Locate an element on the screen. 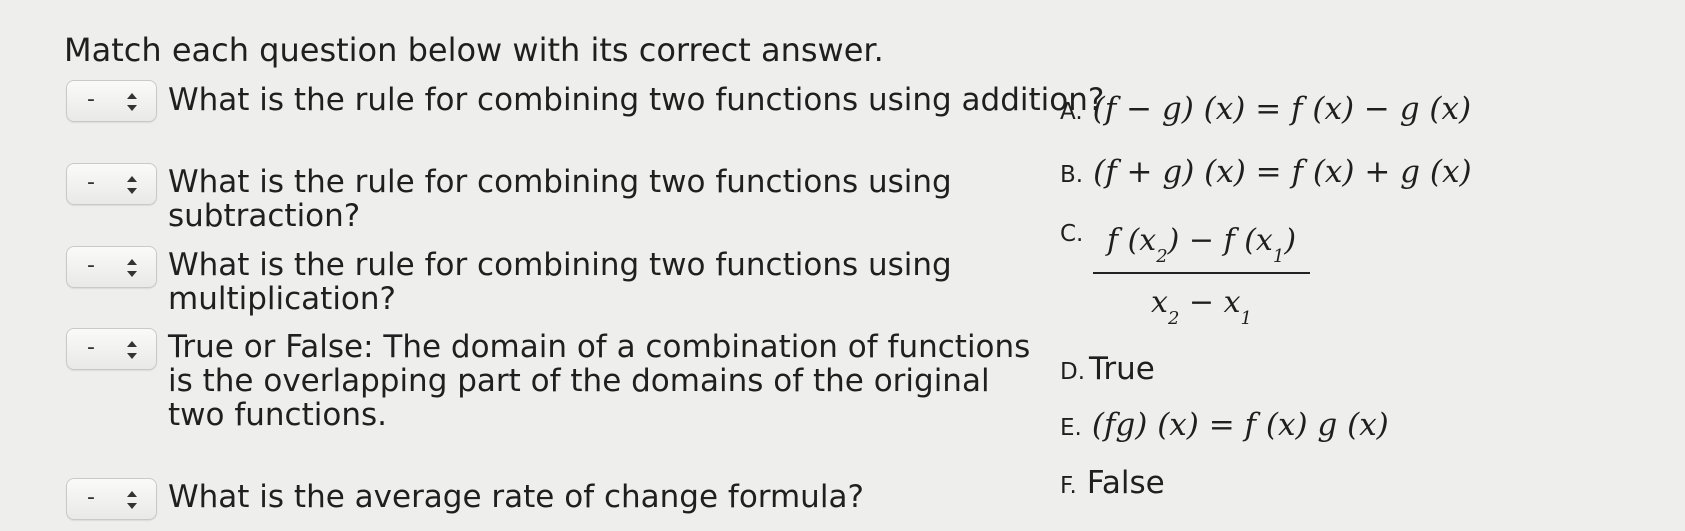  den-sub: 1 is located at coordinates (1246, 318).